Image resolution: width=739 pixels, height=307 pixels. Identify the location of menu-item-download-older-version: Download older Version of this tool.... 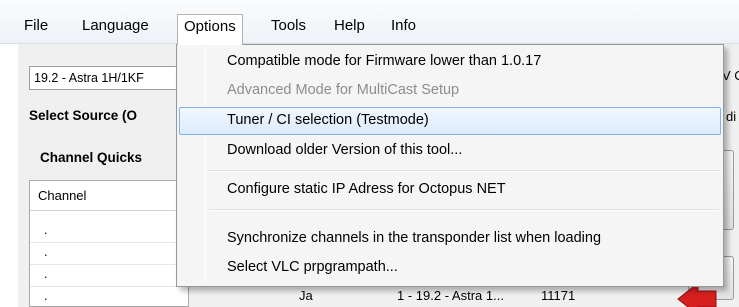
(450, 151).